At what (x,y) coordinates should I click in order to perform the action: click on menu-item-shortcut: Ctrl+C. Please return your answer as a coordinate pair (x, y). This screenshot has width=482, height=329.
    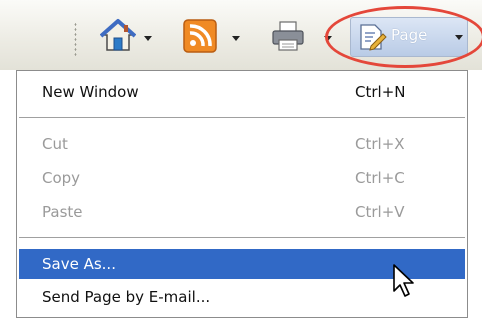
    Looking at the image, I should click on (380, 178).